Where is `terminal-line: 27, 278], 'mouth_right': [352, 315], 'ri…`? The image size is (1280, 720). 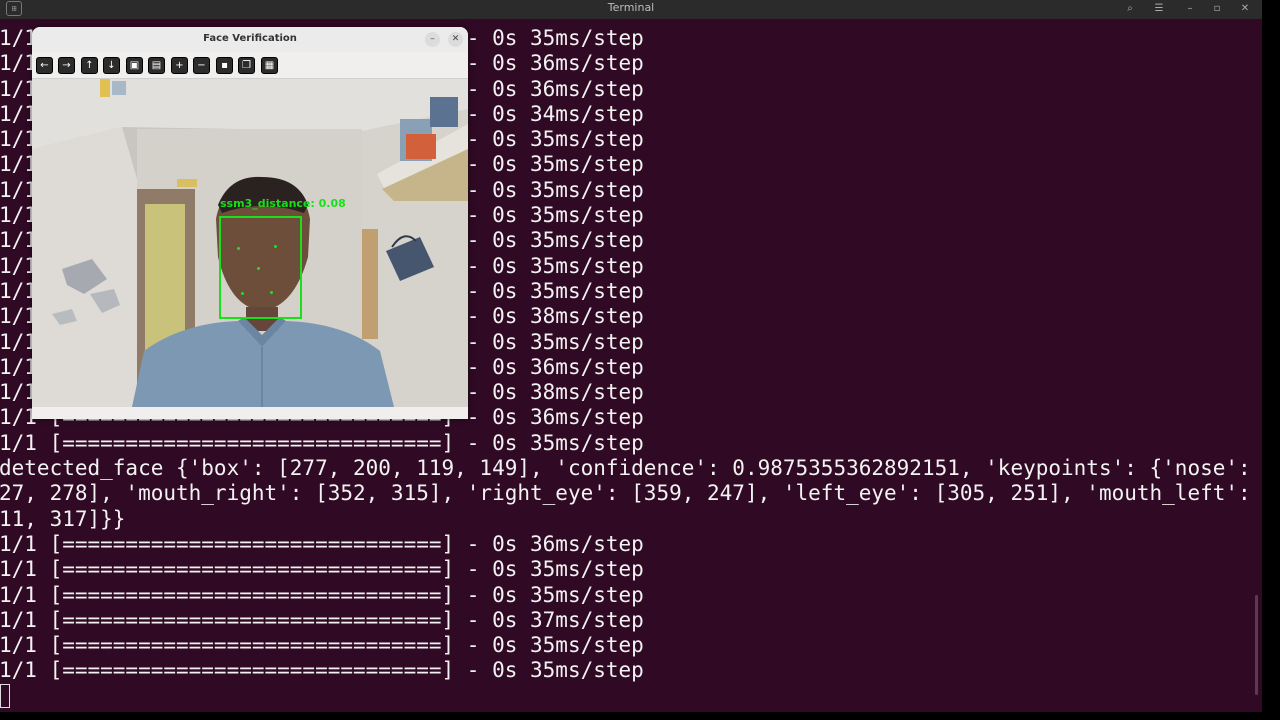
terminal-line: 27, 278], 'mouth_right': [352, 315], 'ri… is located at coordinates (631, 493).